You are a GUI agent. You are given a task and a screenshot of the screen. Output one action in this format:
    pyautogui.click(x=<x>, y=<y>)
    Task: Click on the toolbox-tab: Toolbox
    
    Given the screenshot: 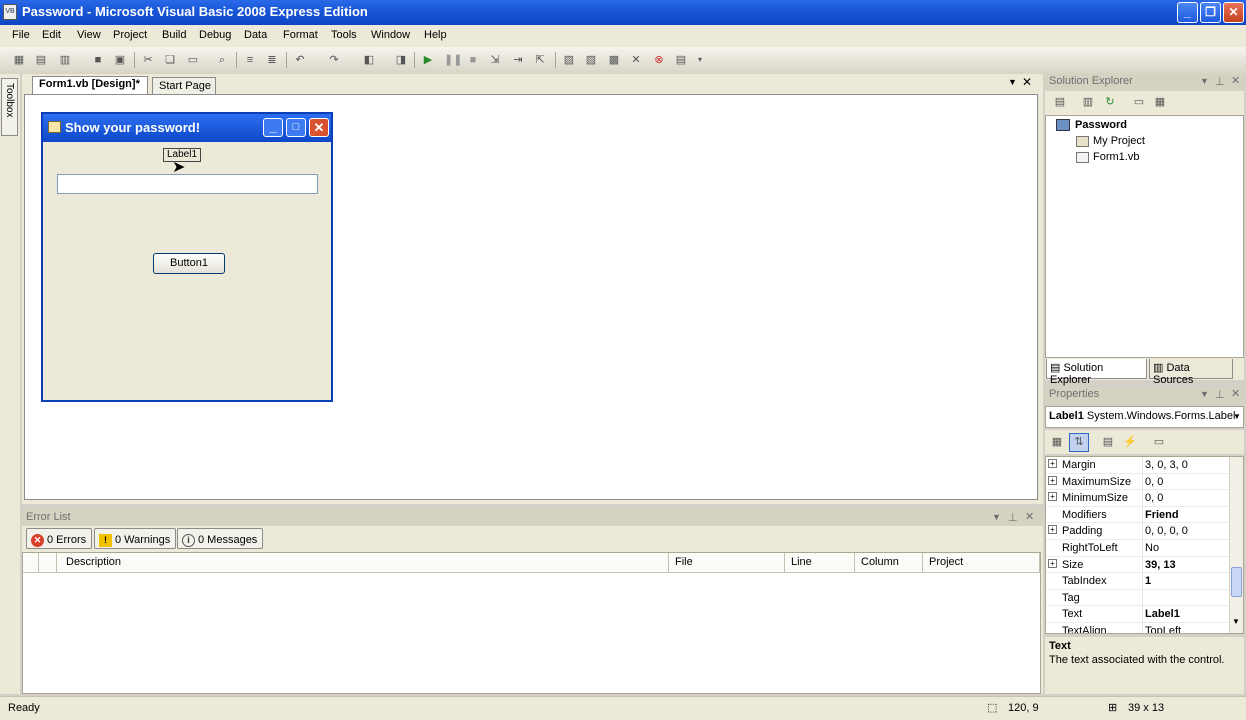 What is the action you would take?
    pyautogui.click(x=9, y=107)
    